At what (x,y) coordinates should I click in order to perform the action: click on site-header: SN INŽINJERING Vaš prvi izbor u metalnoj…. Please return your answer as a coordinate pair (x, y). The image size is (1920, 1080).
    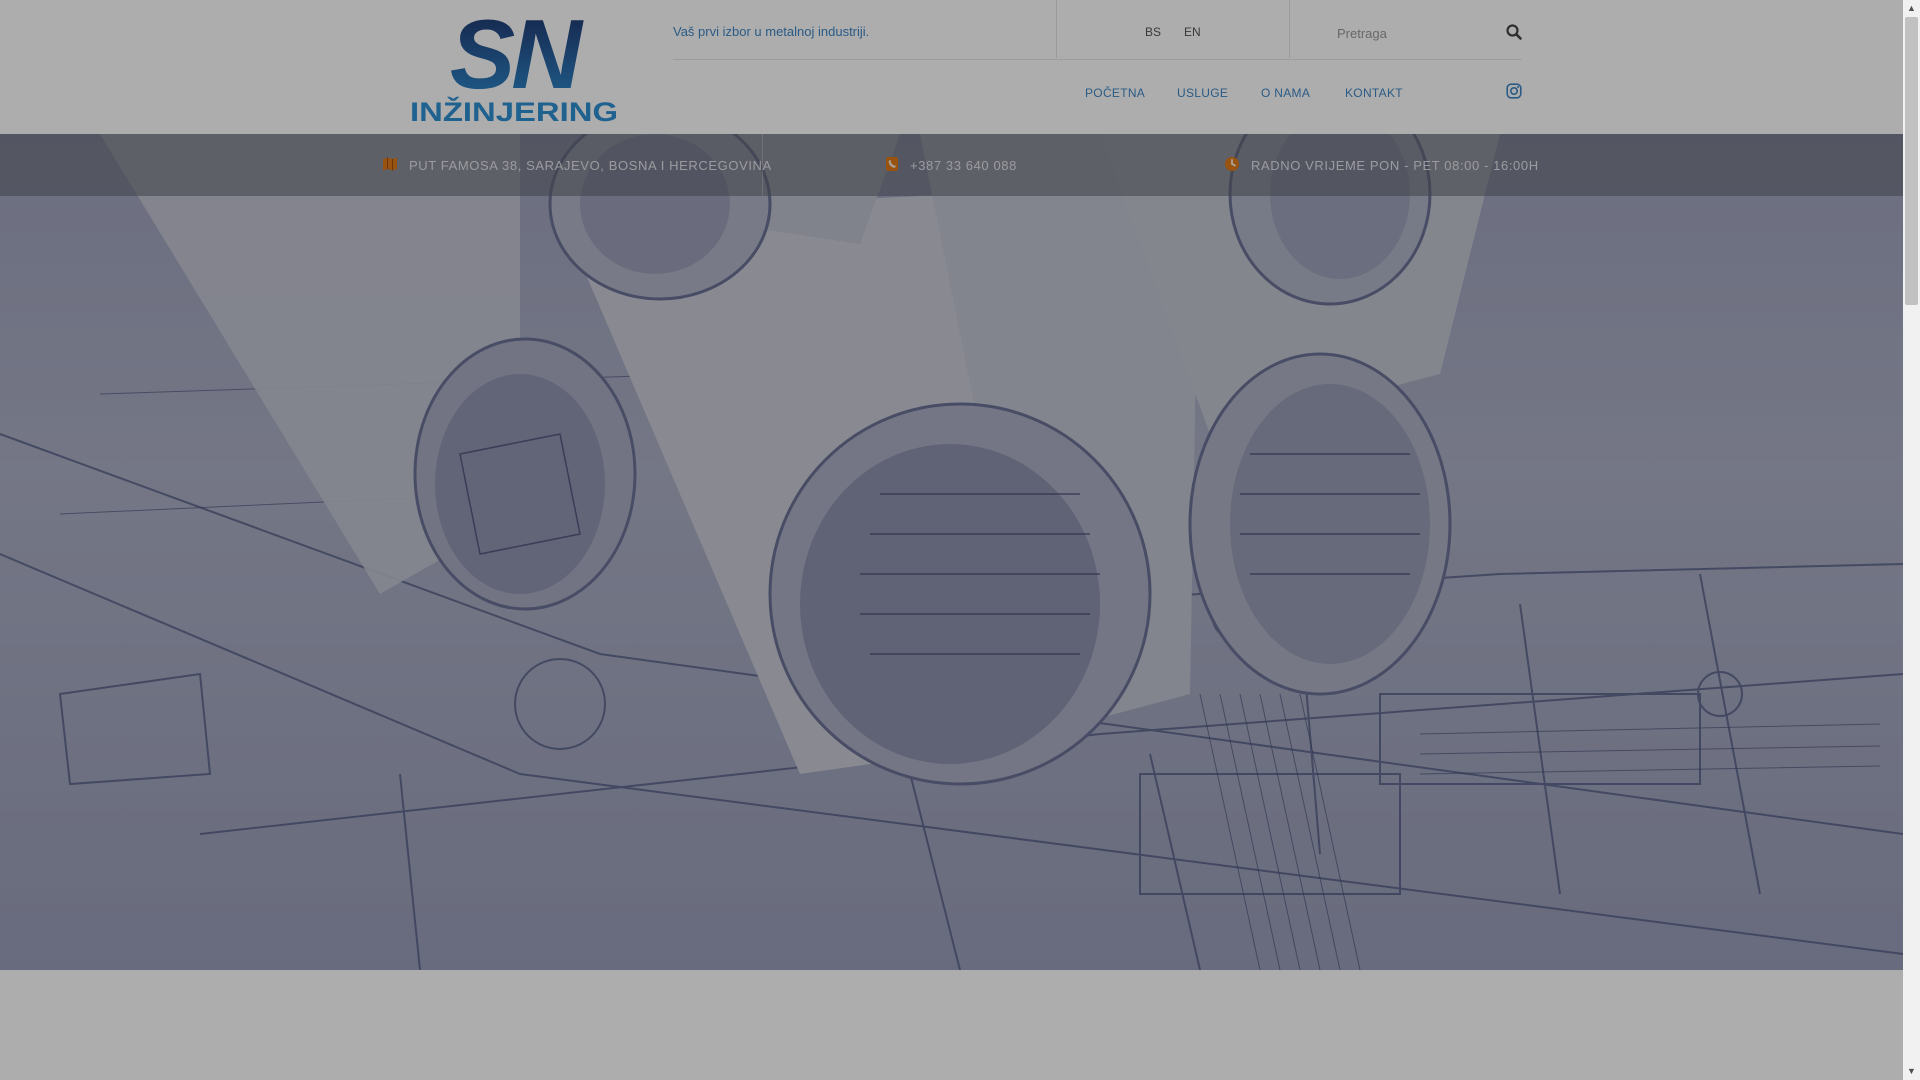
    Looking at the image, I should click on (951, 67).